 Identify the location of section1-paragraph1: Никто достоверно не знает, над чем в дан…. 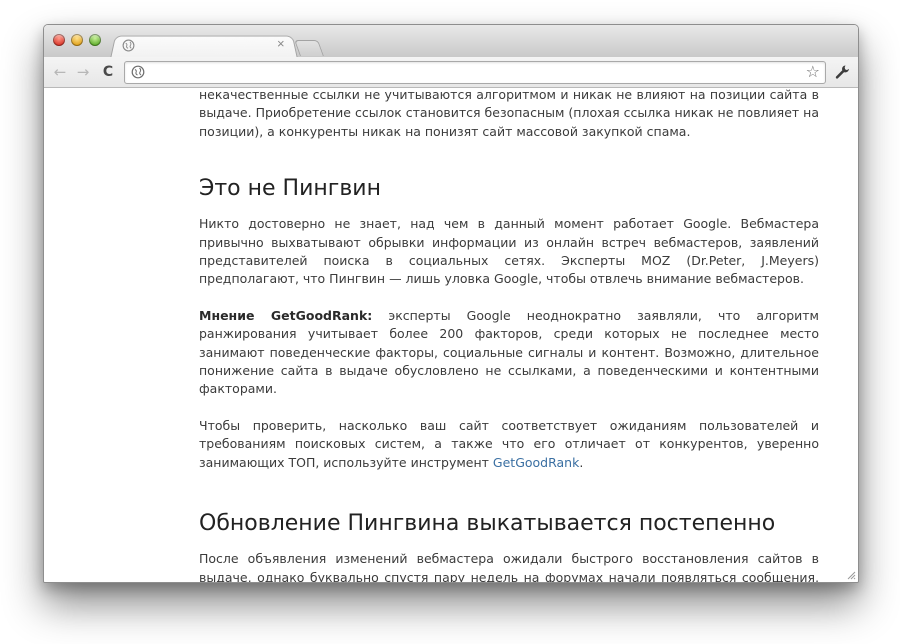
(509, 251).